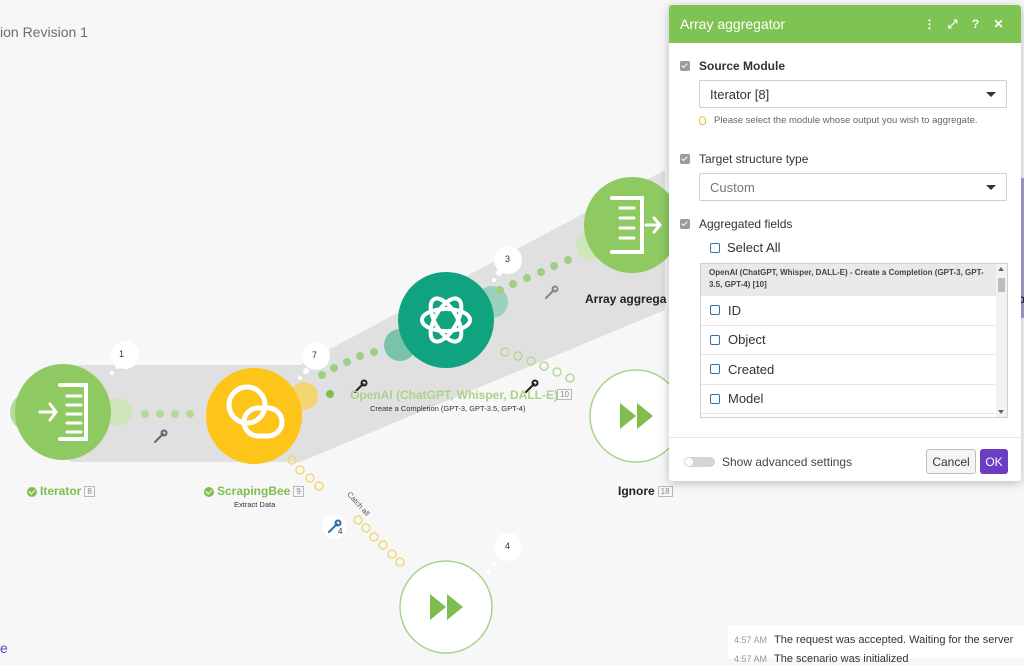 The width and height of the screenshot is (1024, 665). Describe the element at coordinates (89, 492) in the screenshot. I see `module-id: 8` at that location.